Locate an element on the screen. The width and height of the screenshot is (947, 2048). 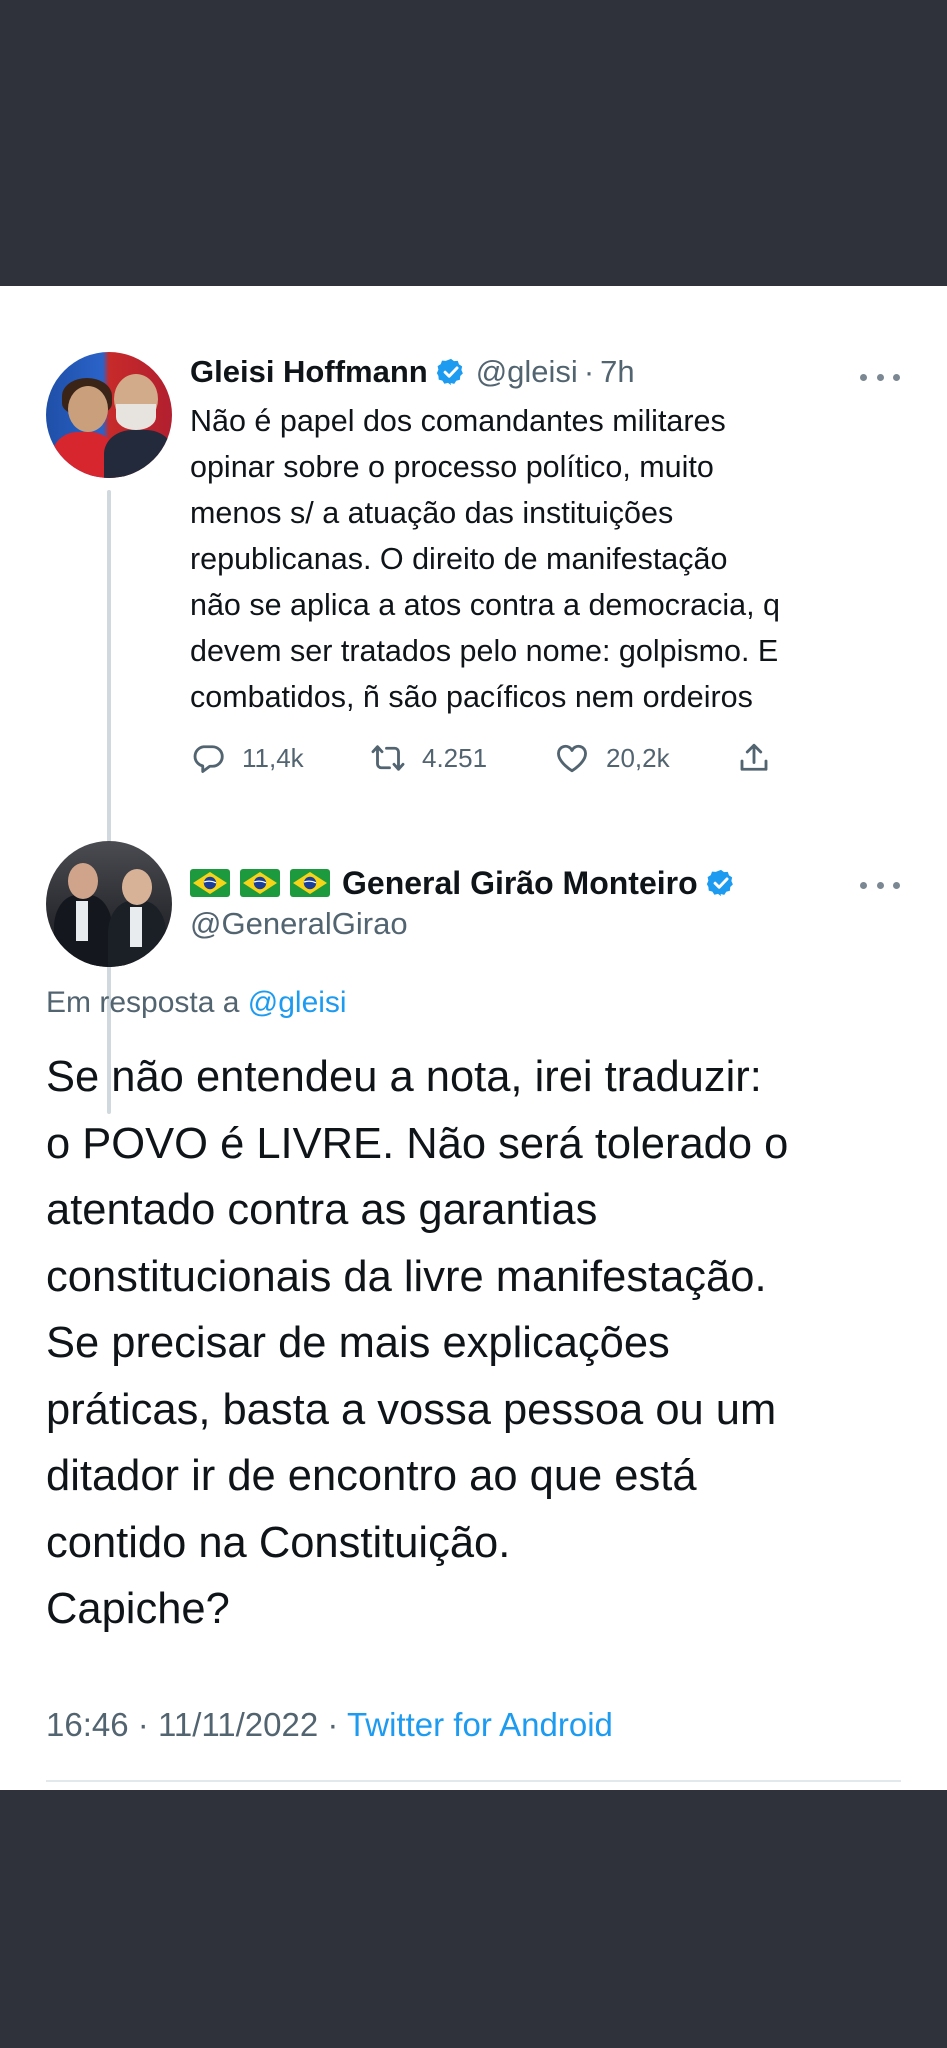
avatar-gleisi is located at coordinates (109, 415).